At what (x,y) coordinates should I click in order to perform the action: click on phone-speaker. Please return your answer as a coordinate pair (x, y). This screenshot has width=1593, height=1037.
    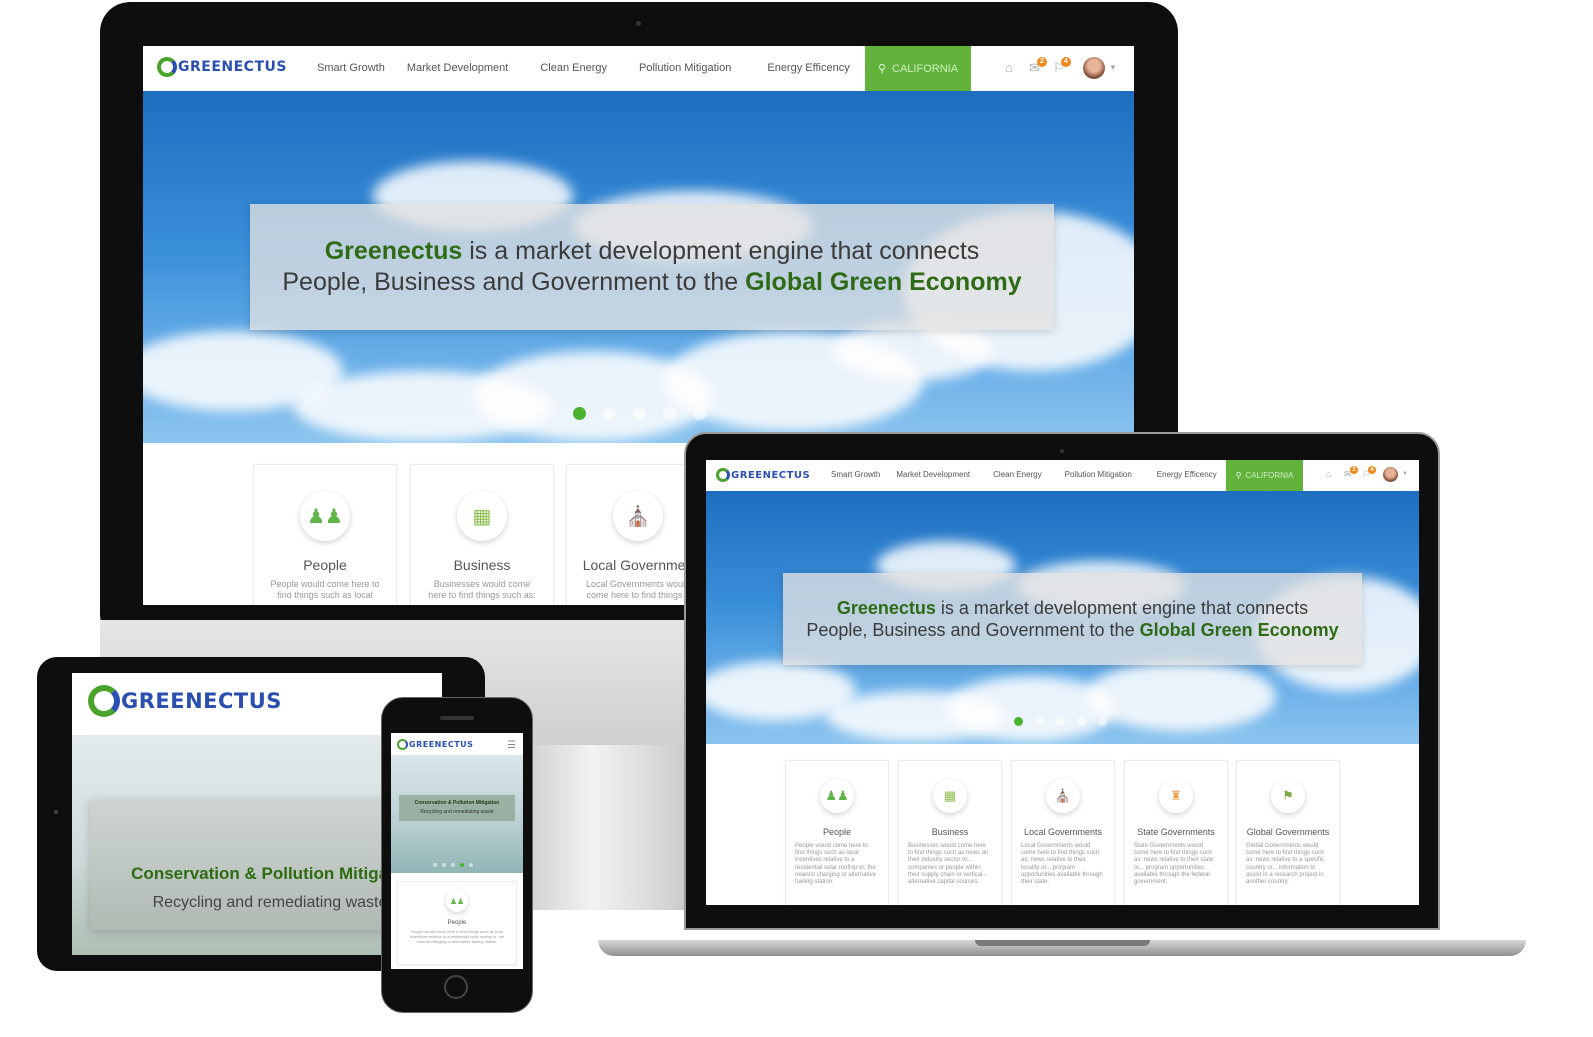
    Looking at the image, I should click on (457, 718).